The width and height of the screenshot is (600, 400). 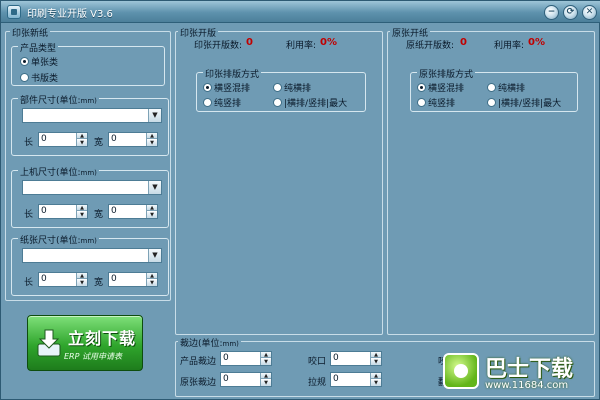 I want to click on print-layout-title: 印张排版方式, so click(x=232, y=73).